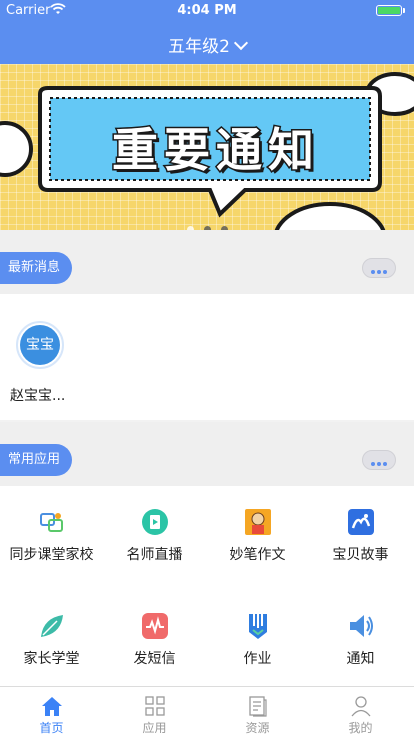  What do you see at coordinates (155, 706) in the screenshot?
I see `apps-icon` at bounding box center [155, 706].